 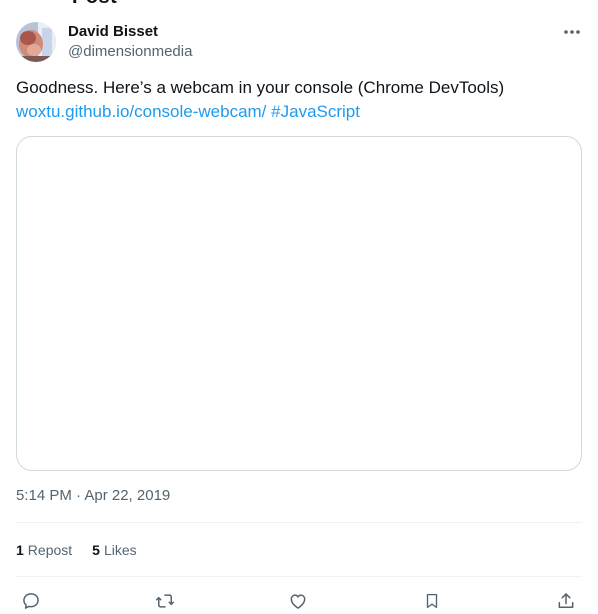 I want to click on bookmark-icon, so click(x=432, y=601).